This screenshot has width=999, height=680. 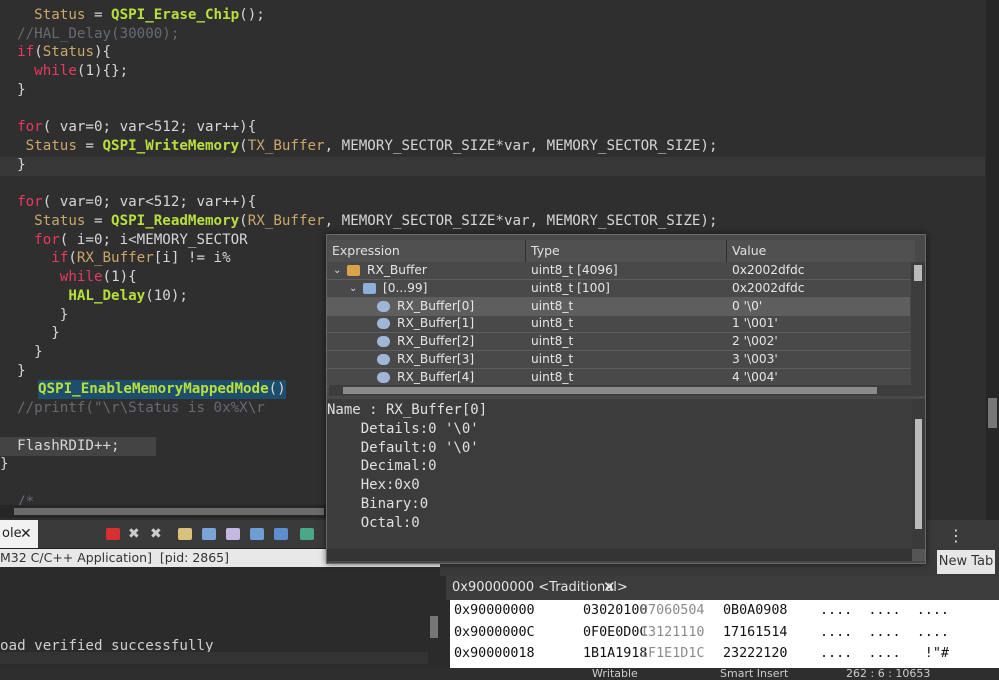 What do you see at coordinates (428, 251) in the screenshot?
I see `column-header-expression: Expression` at bounding box center [428, 251].